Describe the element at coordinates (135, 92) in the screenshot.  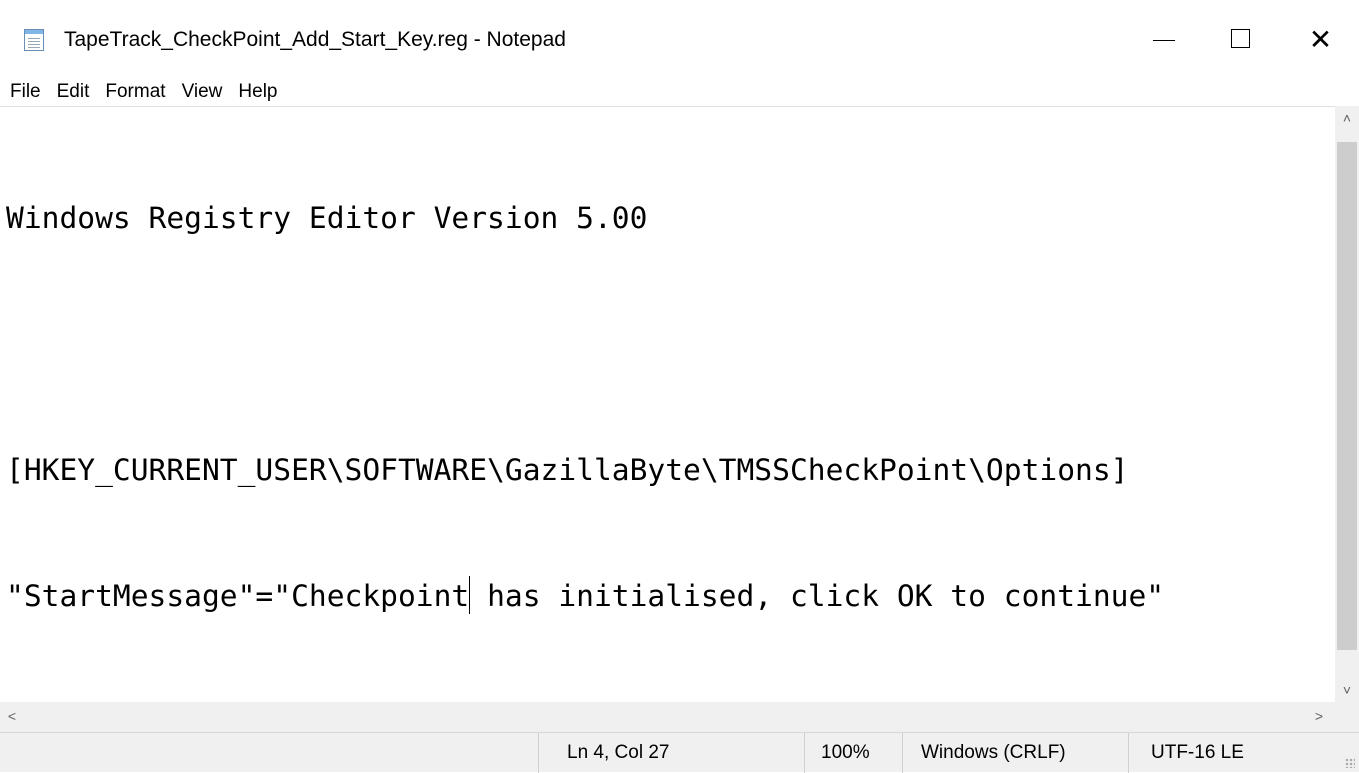
I see `menu-format: Format` at that location.